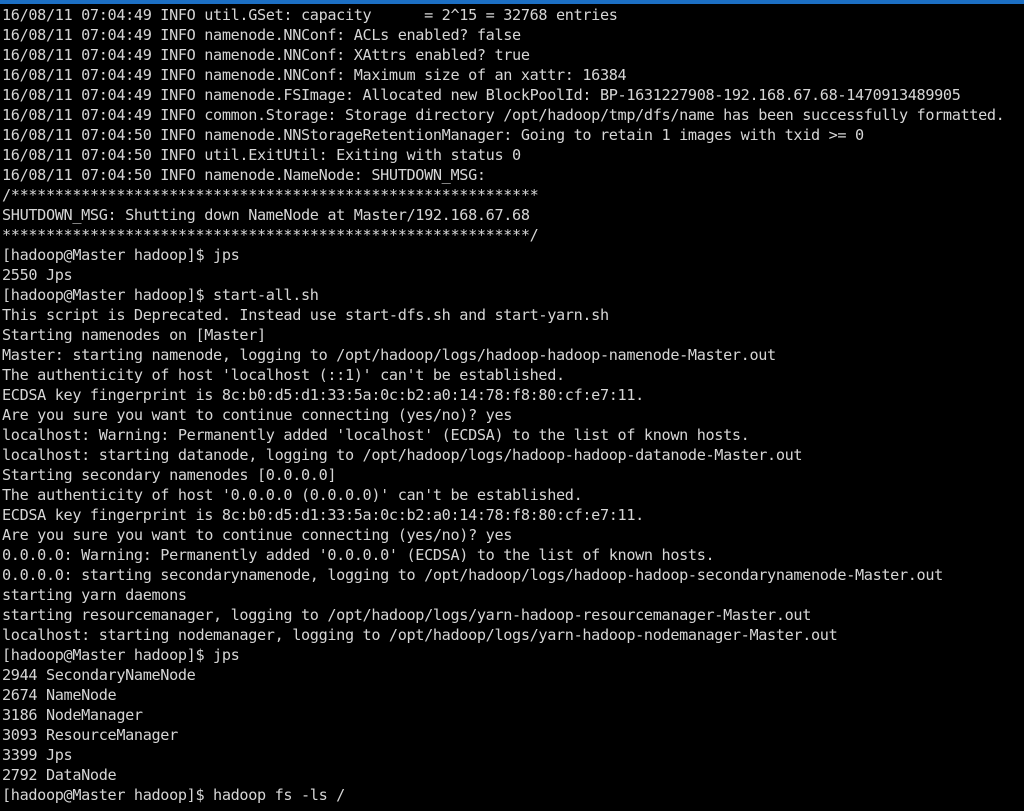 The image size is (1024, 811). I want to click on terminal-line: 3399 Jps, so click(37, 755).